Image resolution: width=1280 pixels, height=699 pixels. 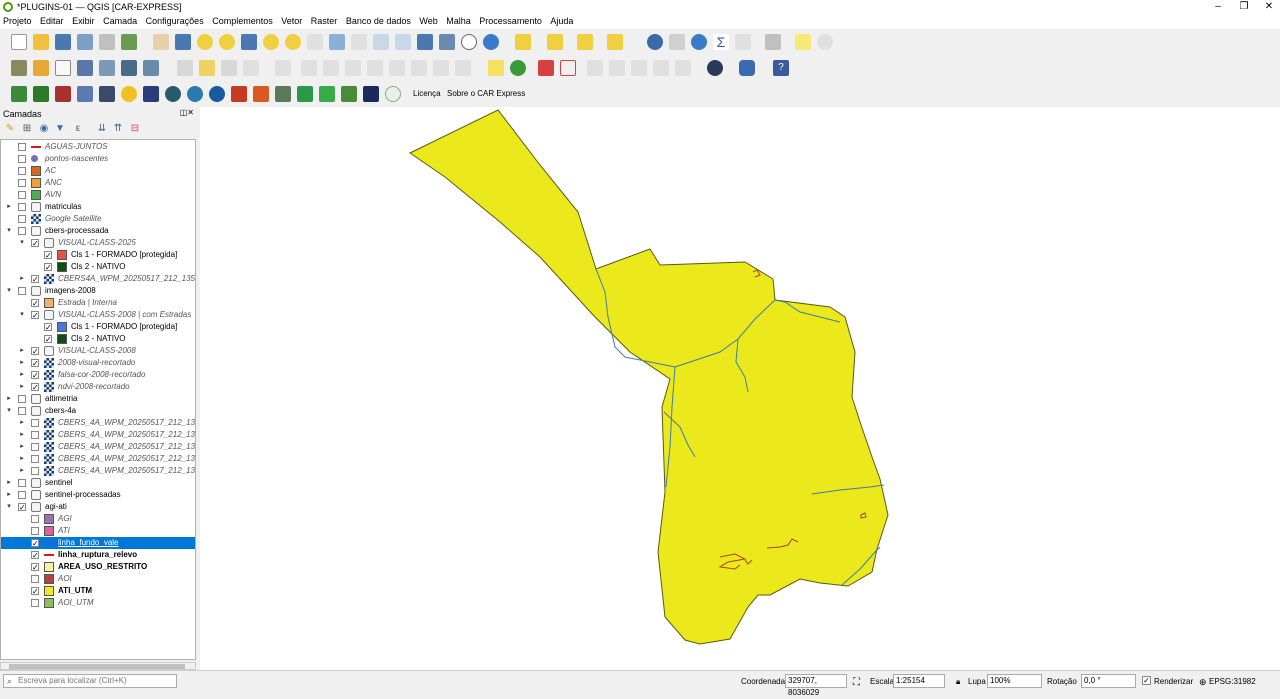 What do you see at coordinates (98, 303) in the screenshot?
I see `layer-row: ✓ Estrada | Interna` at bounding box center [98, 303].